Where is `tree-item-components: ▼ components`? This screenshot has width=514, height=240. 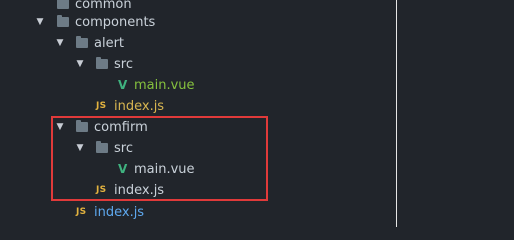 tree-item-components: ▼ components is located at coordinates (200, 22).